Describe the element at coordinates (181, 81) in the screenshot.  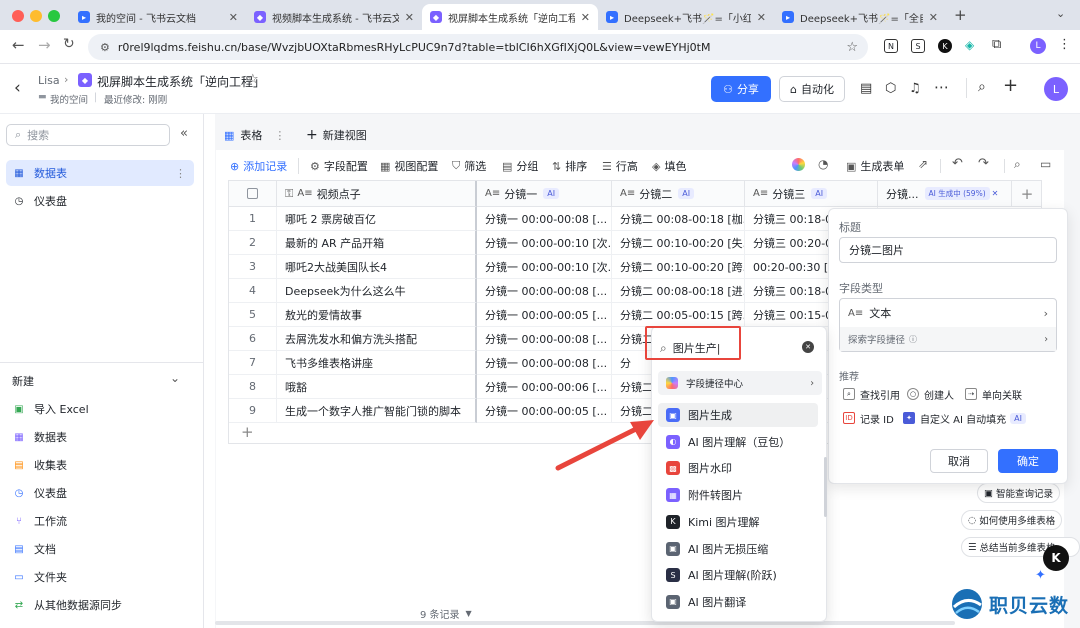
I see `doc-title: 视屏脚本生成系统「逆向工程」` at that location.